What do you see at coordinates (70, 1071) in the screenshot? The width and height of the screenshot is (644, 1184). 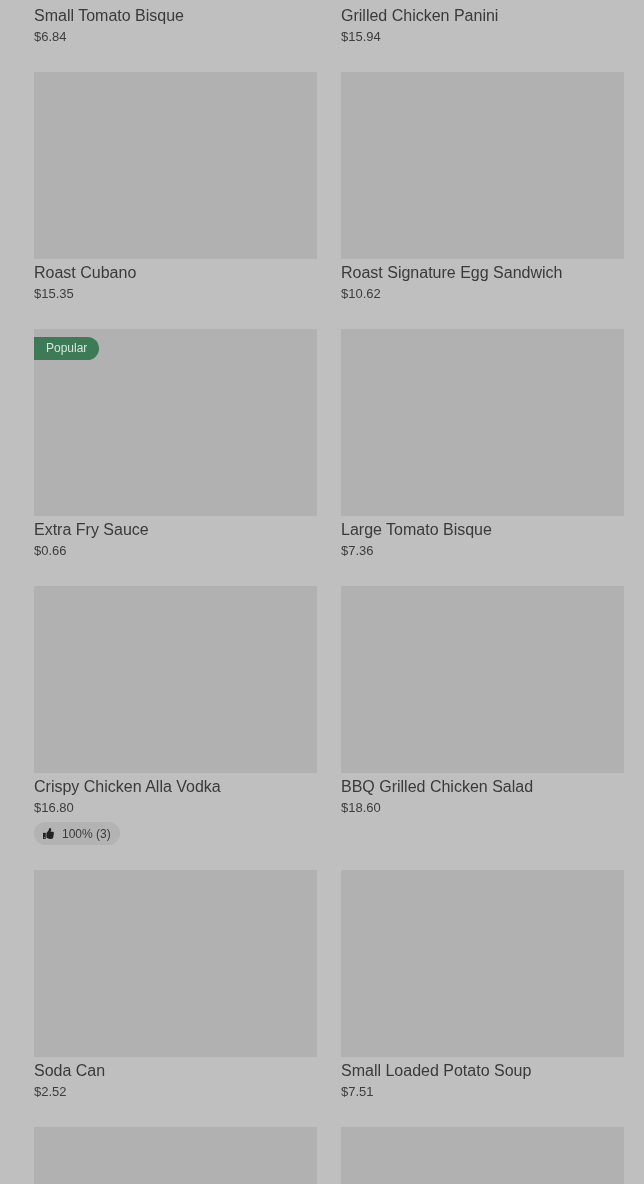 I see `item-name: Soda Can` at bounding box center [70, 1071].